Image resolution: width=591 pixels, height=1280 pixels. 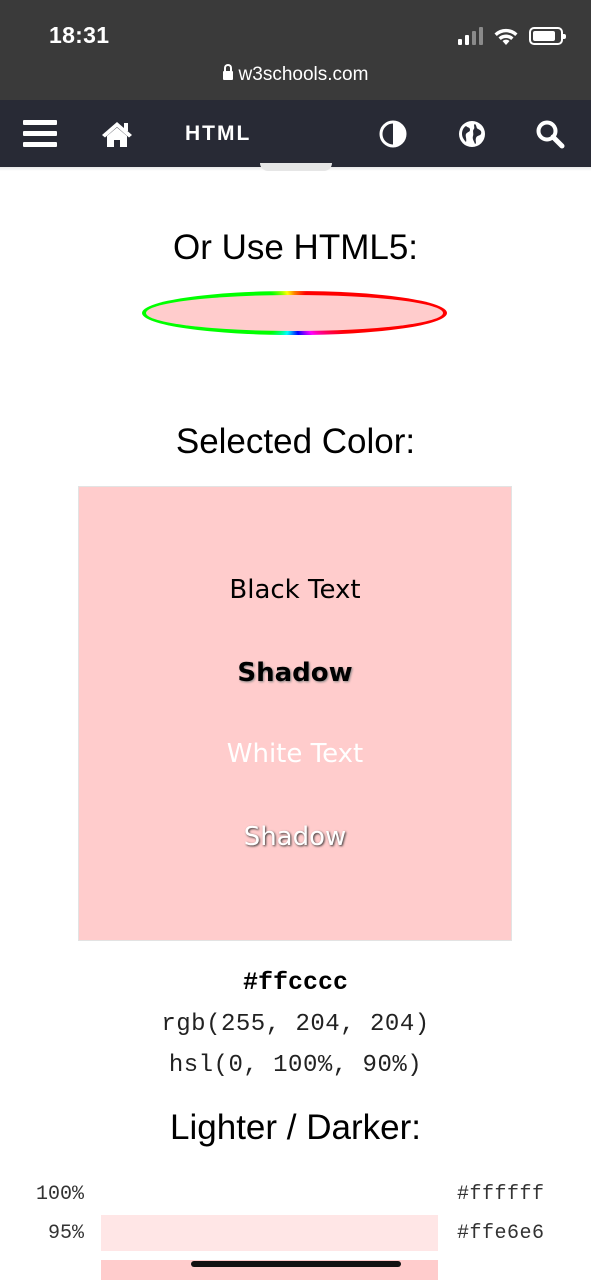 What do you see at coordinates (472, 133) in the screenshot?
I see `globe-icon` at bounding box center [472, 133].